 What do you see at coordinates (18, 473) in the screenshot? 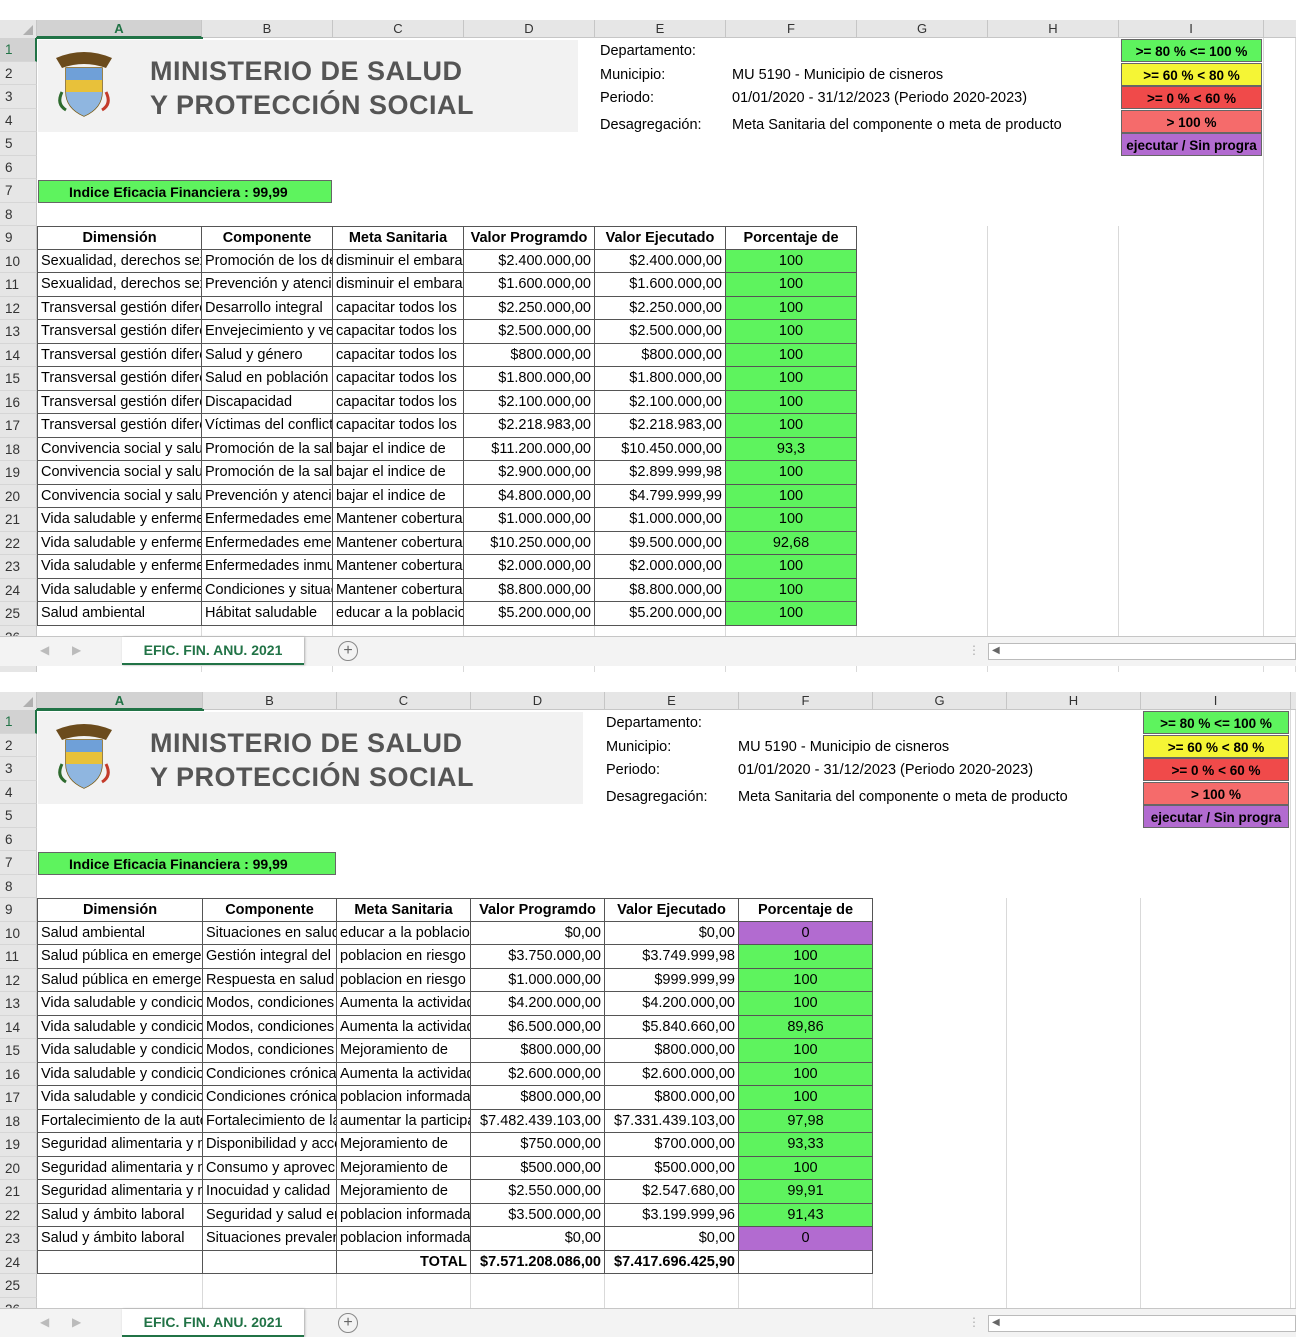
I see `row-header-19: 19` at bounding box center [18, 473].